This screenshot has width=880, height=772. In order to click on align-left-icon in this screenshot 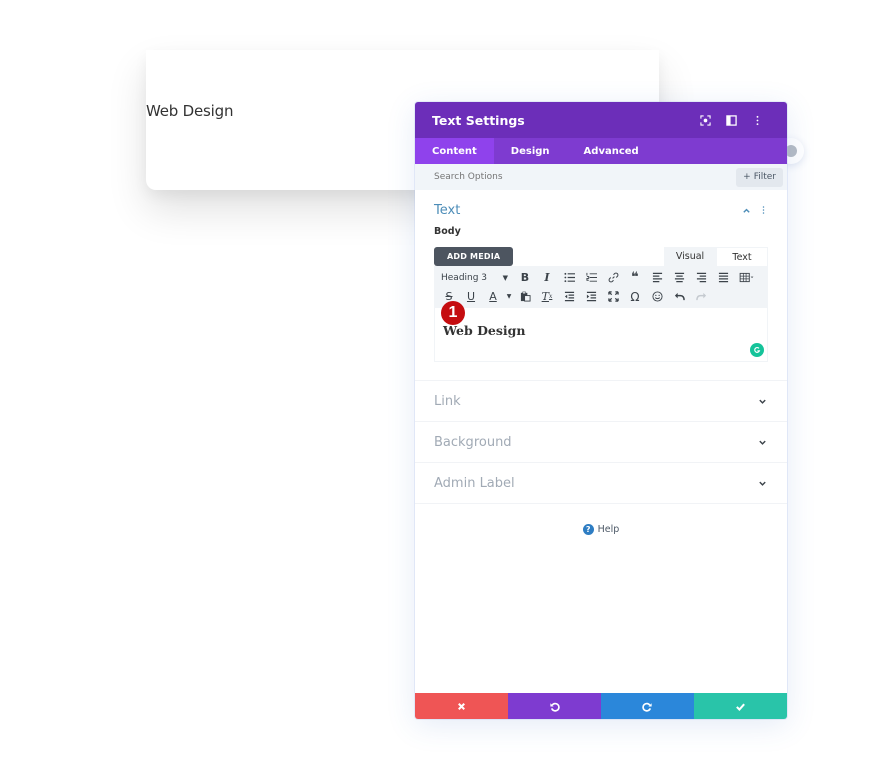, I will do `click(657, 278)`.